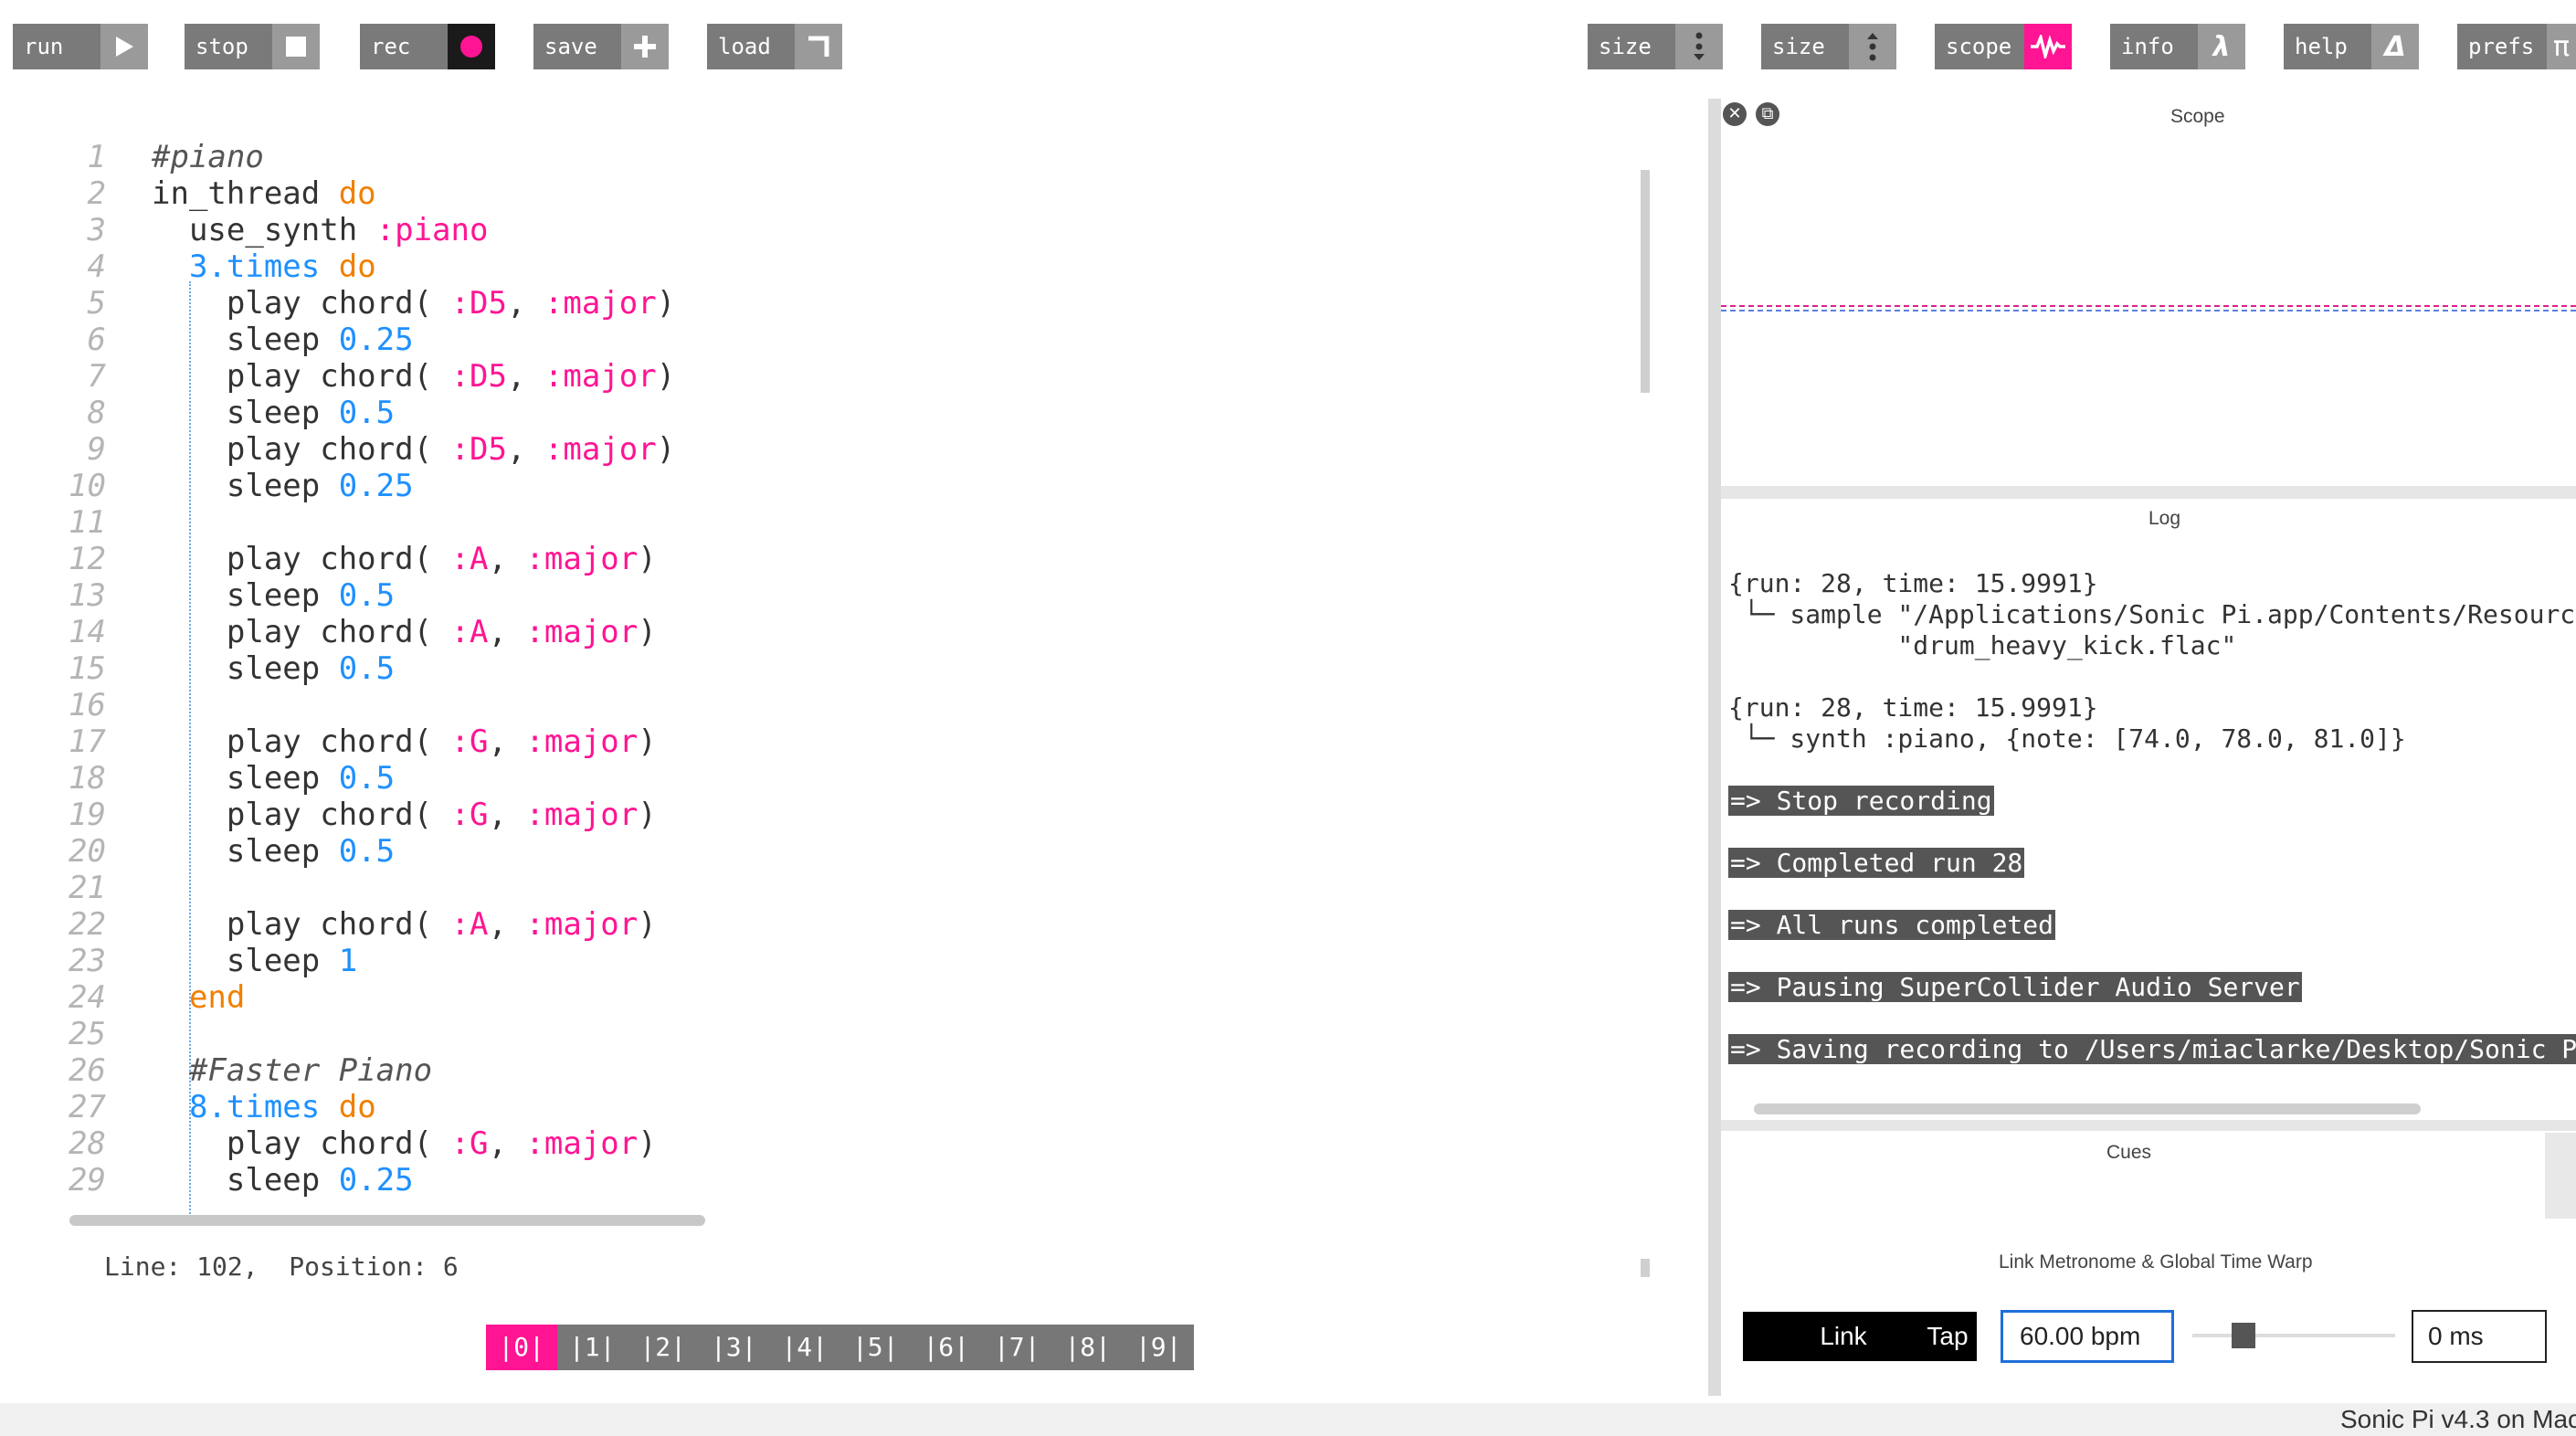 The image size is (2576, 1436). What do you see at coordinates (124, 46) in the screenshot?
I see `play-icon` at bounding box center [124, 46].